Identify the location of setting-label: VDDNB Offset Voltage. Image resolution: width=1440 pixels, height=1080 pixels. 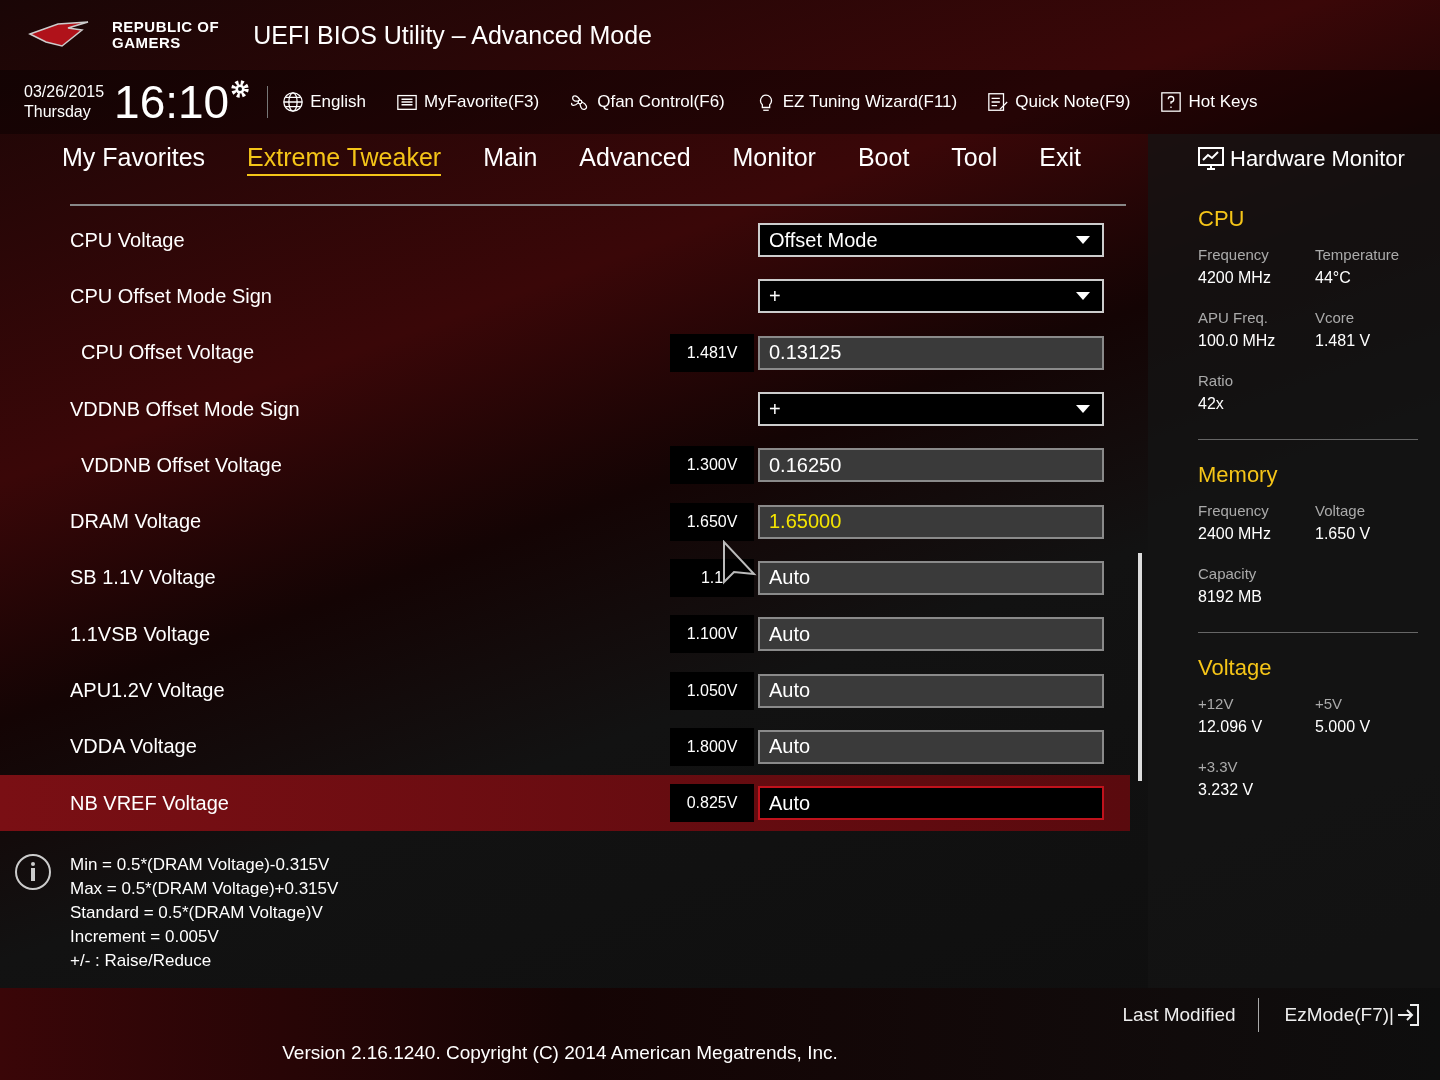
(181, 465).